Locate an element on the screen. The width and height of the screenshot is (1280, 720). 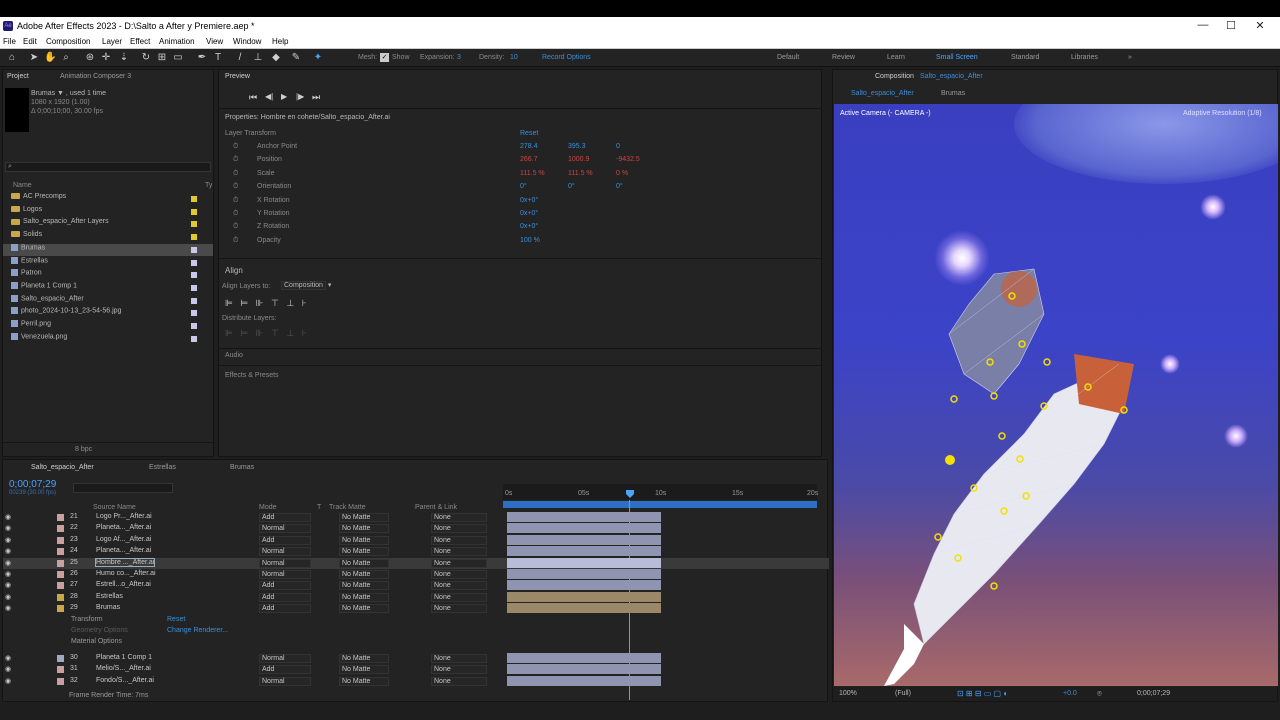
clone-tool-icon: ⊥ is located at coordinates (258, 58).